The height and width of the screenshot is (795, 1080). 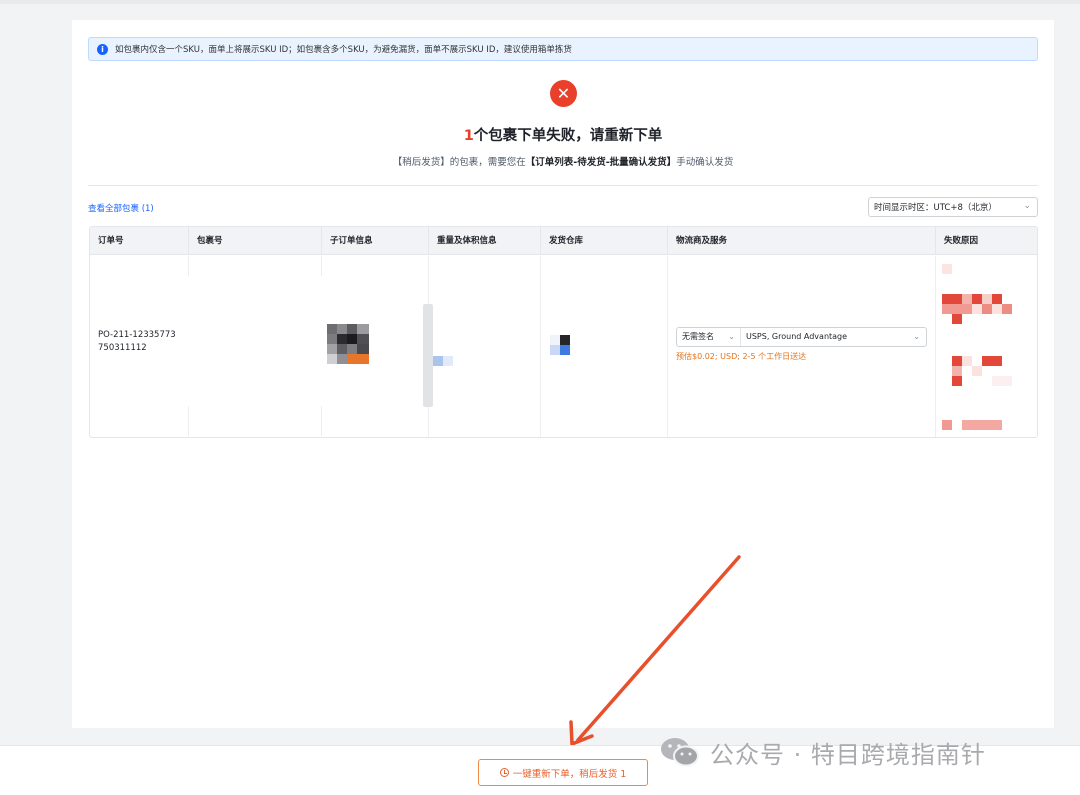 I want to click on retry-order-button: 一键重新下单，稍后发货 1, so click(x=563, y=772).